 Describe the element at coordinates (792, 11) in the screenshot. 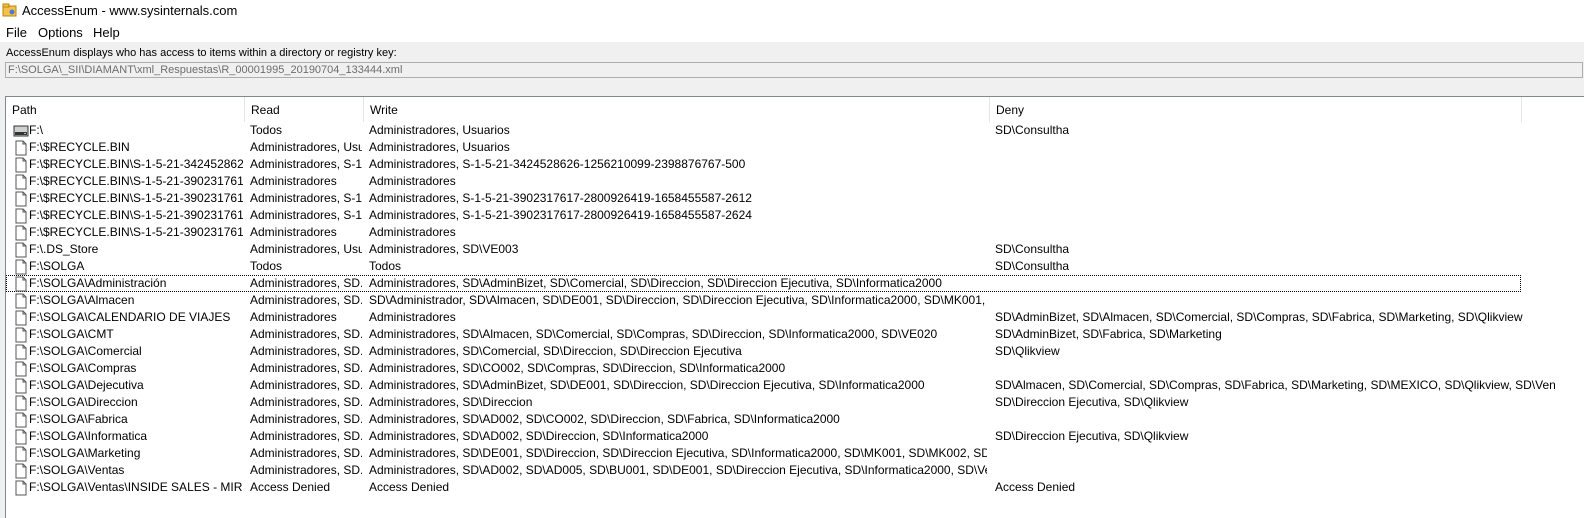

I see `title-bar: AccessEnum - www.sysinternals.com` at that location.